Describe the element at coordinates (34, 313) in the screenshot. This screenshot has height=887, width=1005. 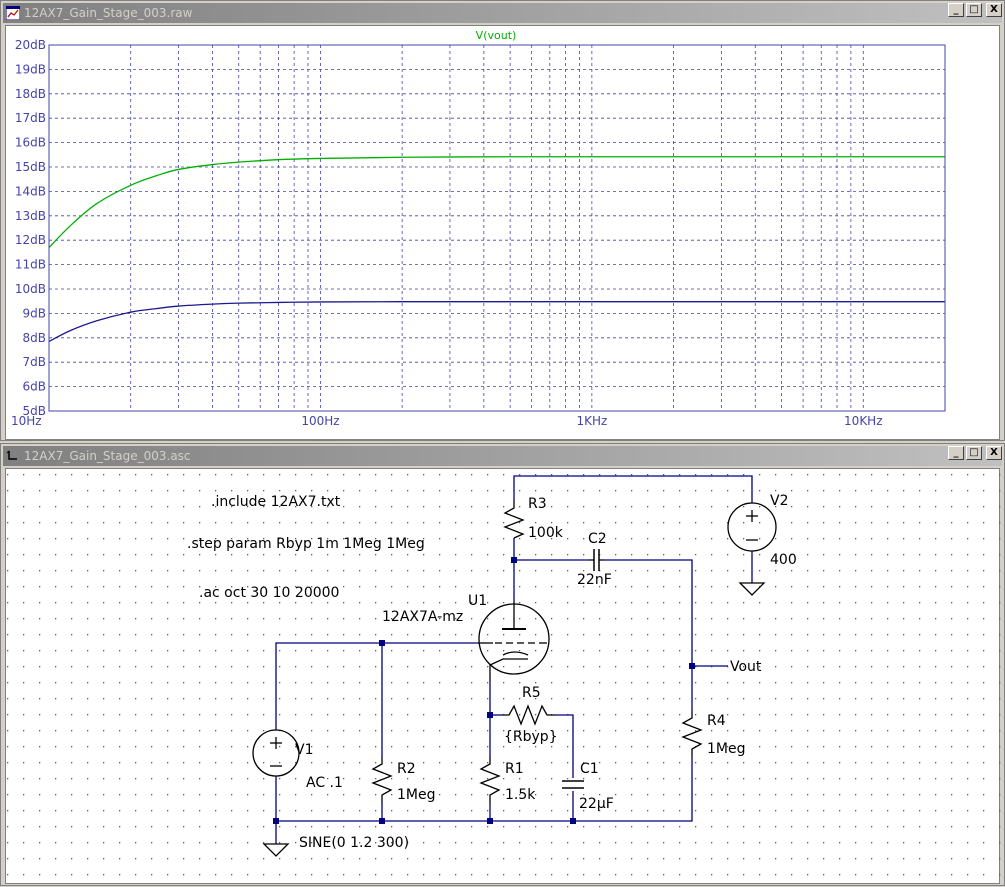
I see `y-tick-label: 9dB` at that location.